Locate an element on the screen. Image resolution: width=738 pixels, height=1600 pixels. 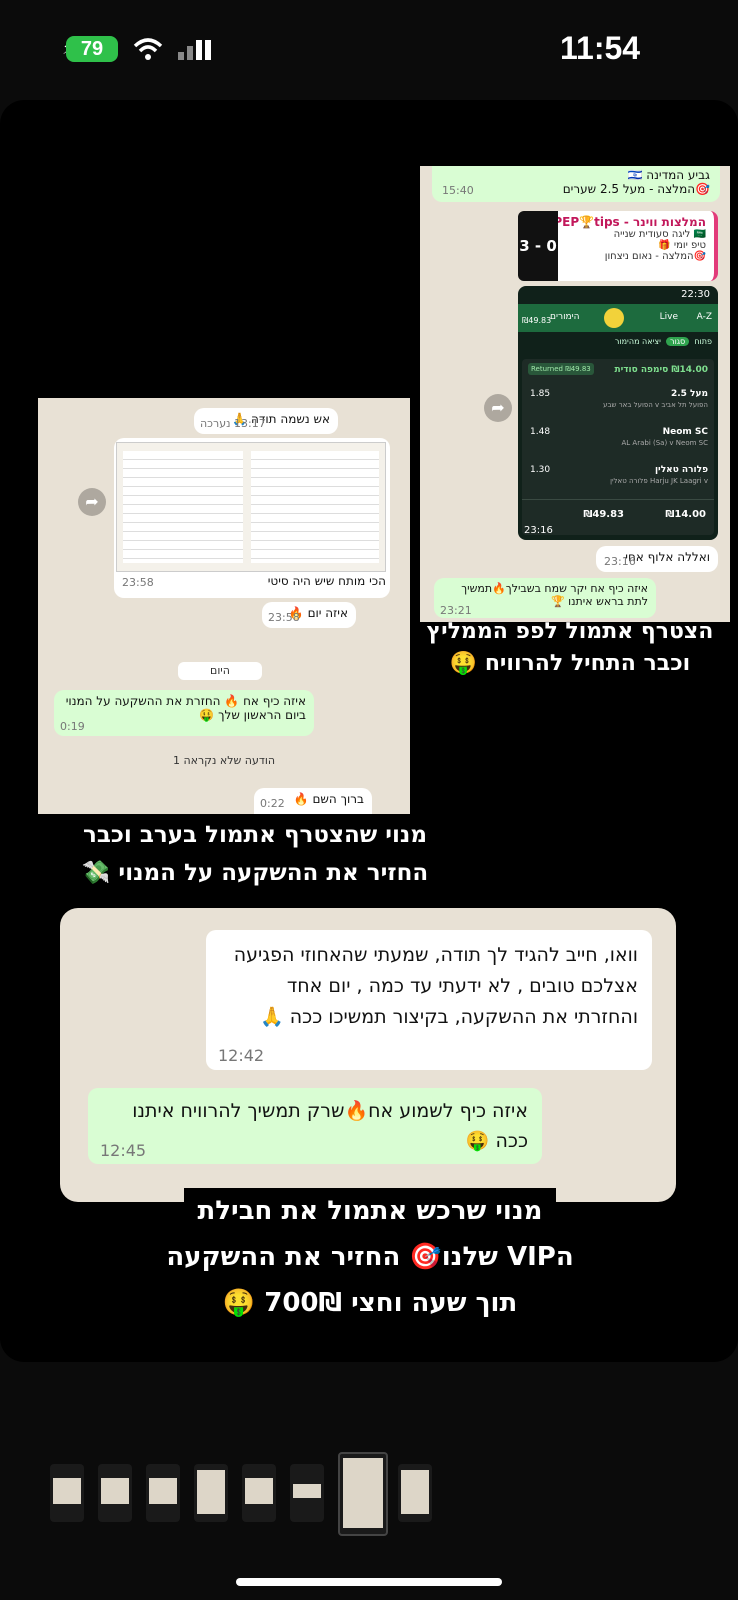
bet-title: ₪14.00 סימפה סודית is located at coordinates (661, 370).